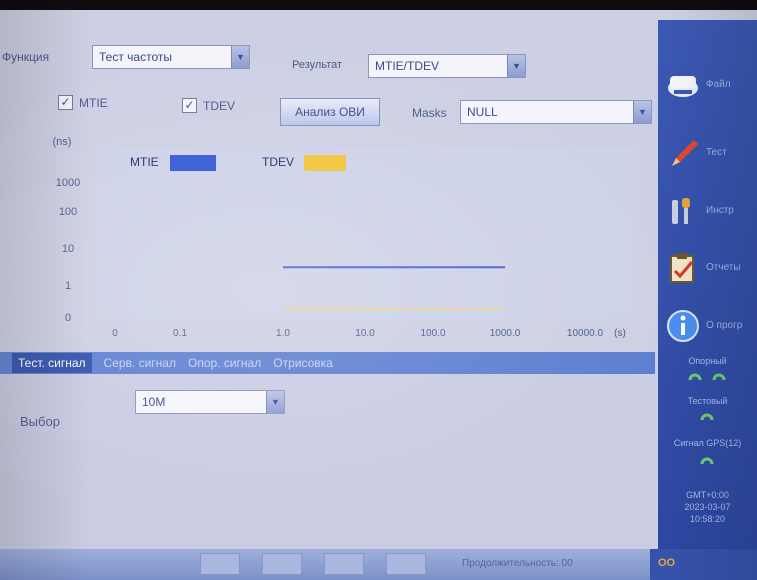 The image size is (757, 580). What do you see at coordinates (180, 333) in the screenshot?
I see `x-tick-label: 0.1` at bounding box center [180, 333].